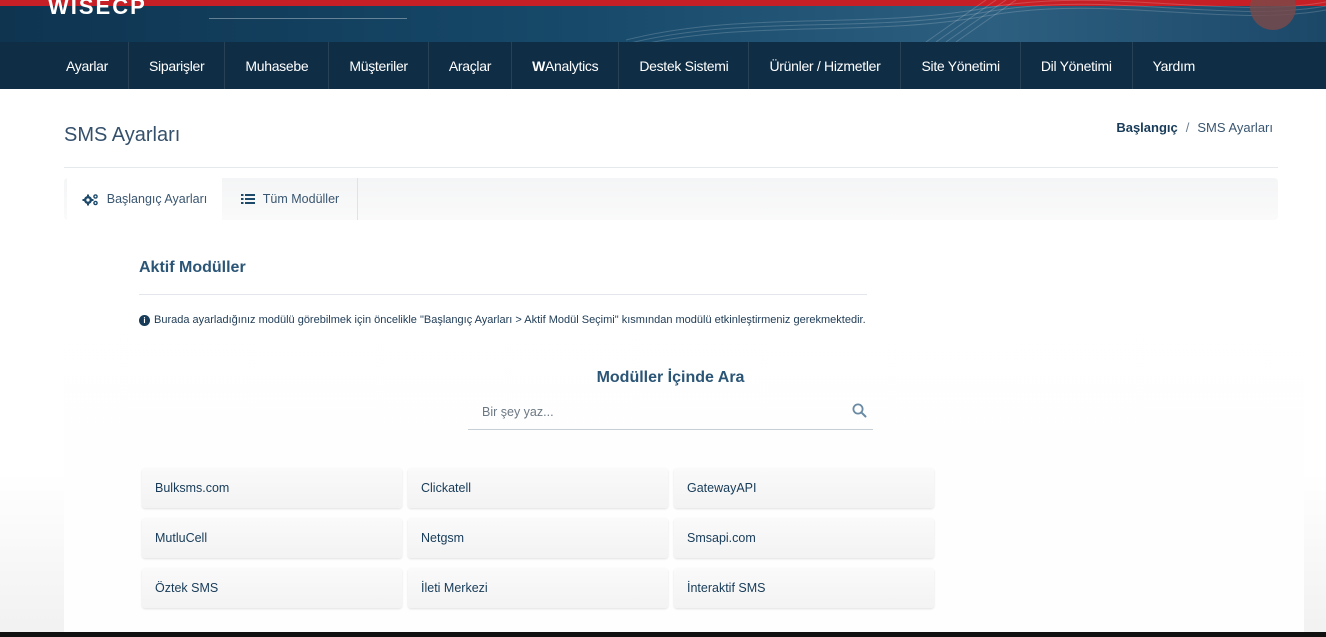 This screenshot has height=637, width=1326. I want to click on module-card-smsapi: Smsapi.com, so click(804, 538).